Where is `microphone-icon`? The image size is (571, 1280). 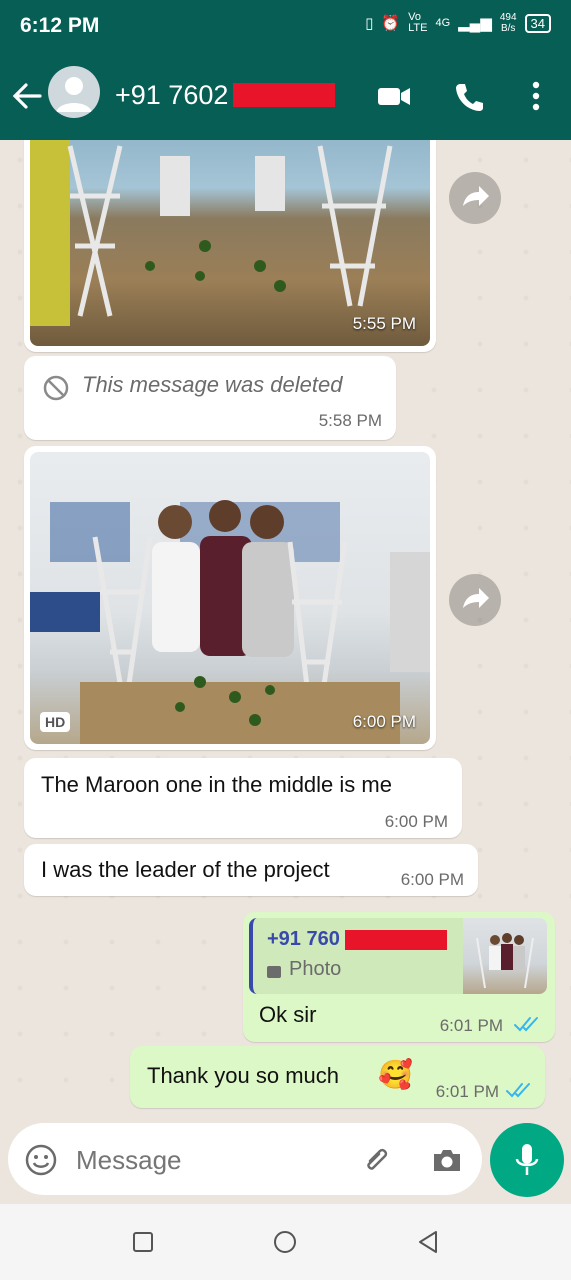 microphone-icon is located at coordinates (527, 1159).